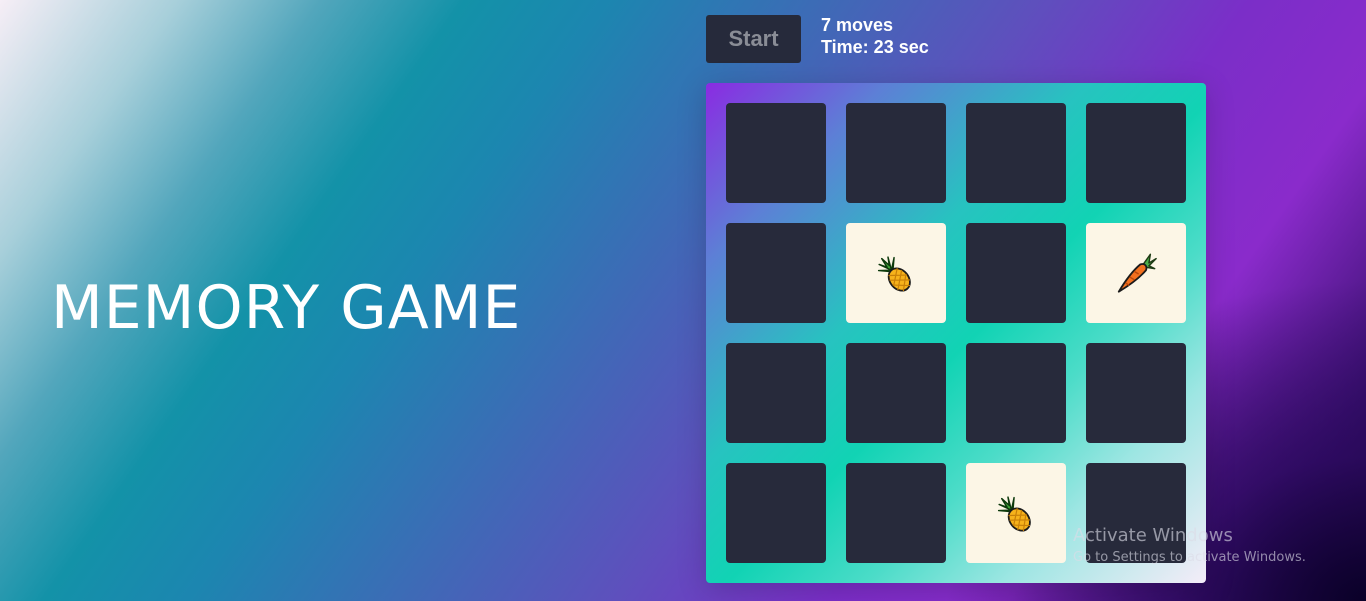 This screenshot has height=601, width=1366. I want to click on time-counter: Time: 23 sec, so click(875, 47).